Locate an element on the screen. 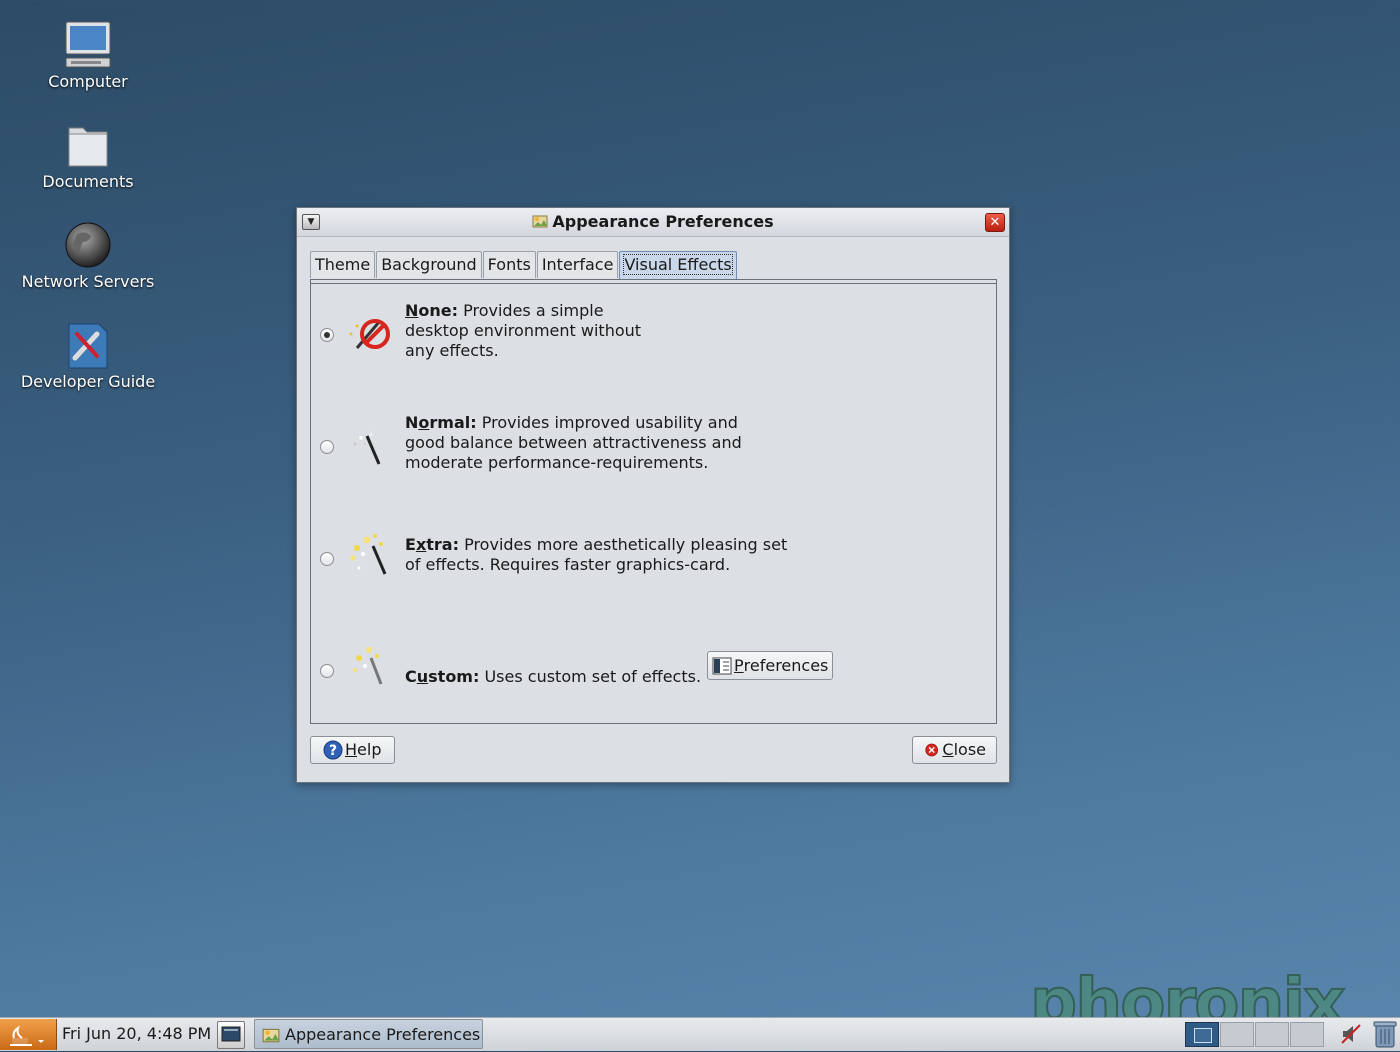  magic-wand-custom-icon is located at coordinates (368, 666).